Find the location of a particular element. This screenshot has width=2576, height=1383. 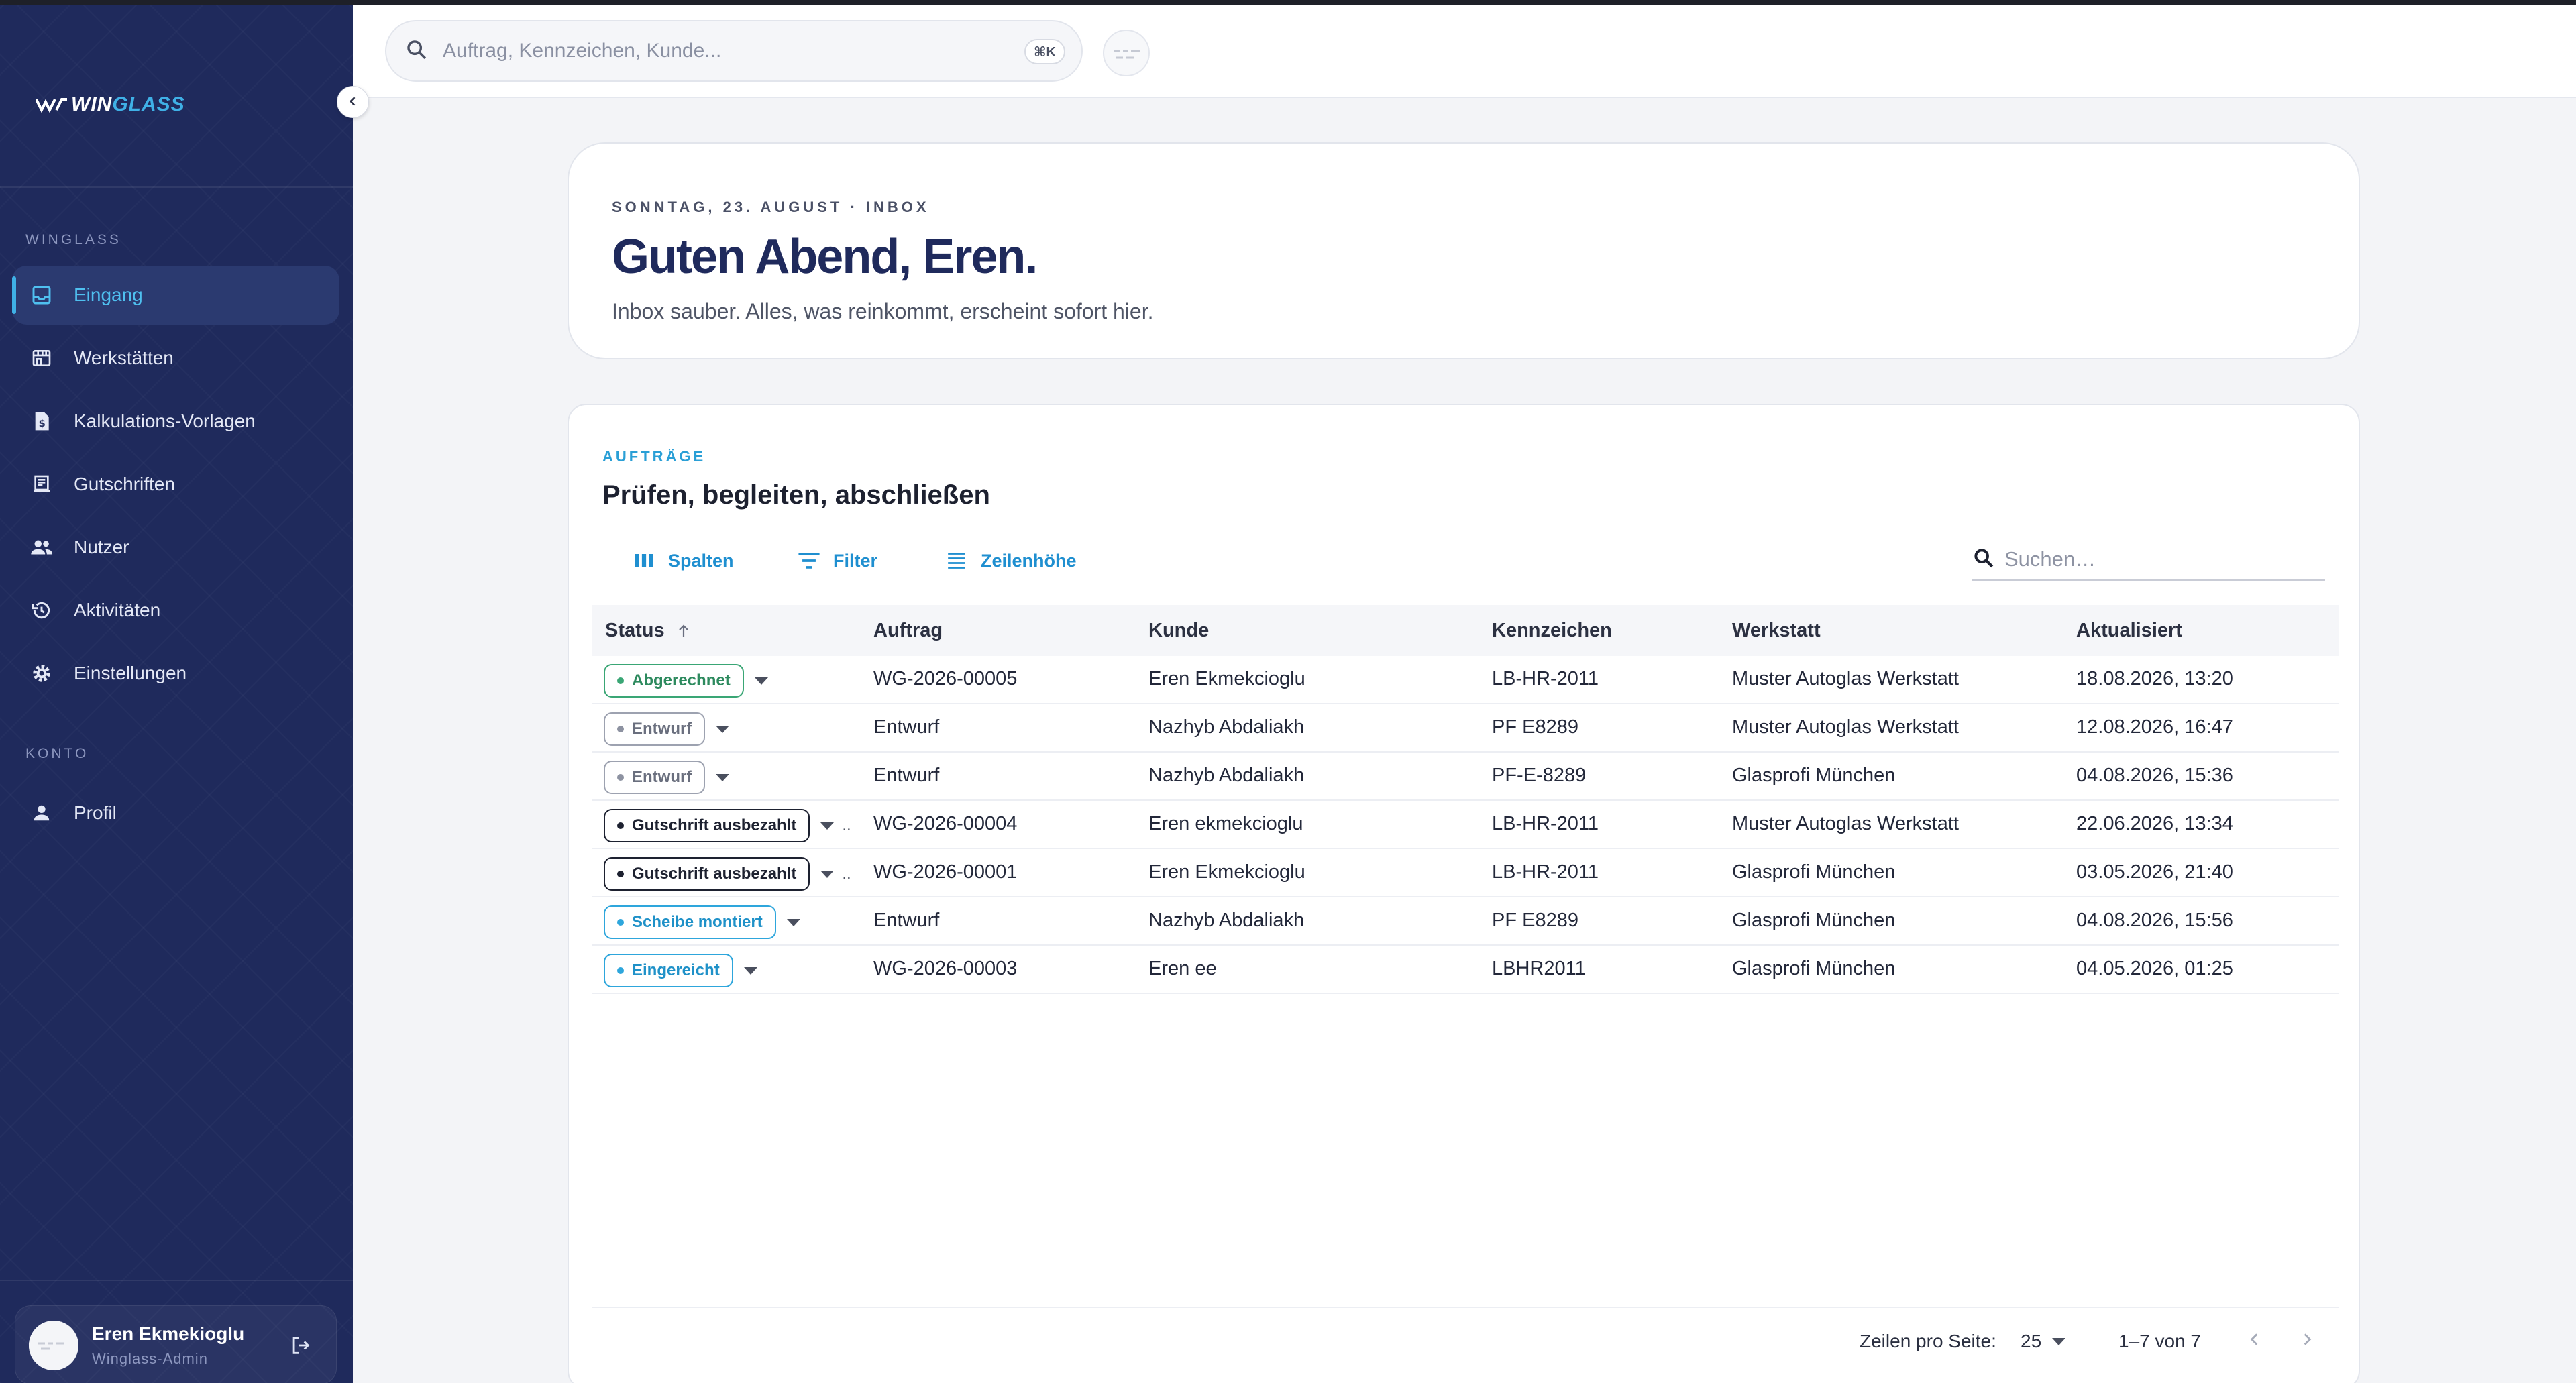

table-footer-divider is located at coordinates (1465, 1307).